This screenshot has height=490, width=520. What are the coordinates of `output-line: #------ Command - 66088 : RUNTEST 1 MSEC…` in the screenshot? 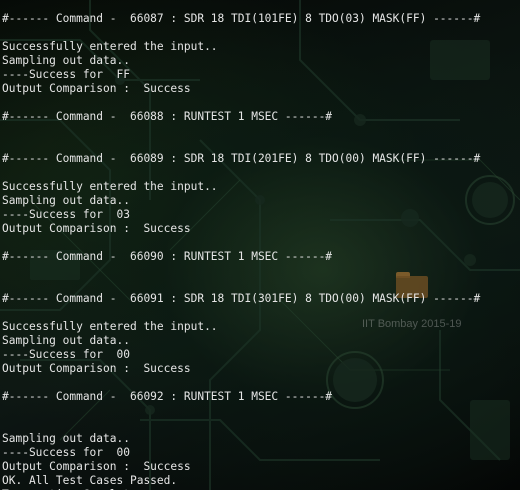 It's located at (167, 116).